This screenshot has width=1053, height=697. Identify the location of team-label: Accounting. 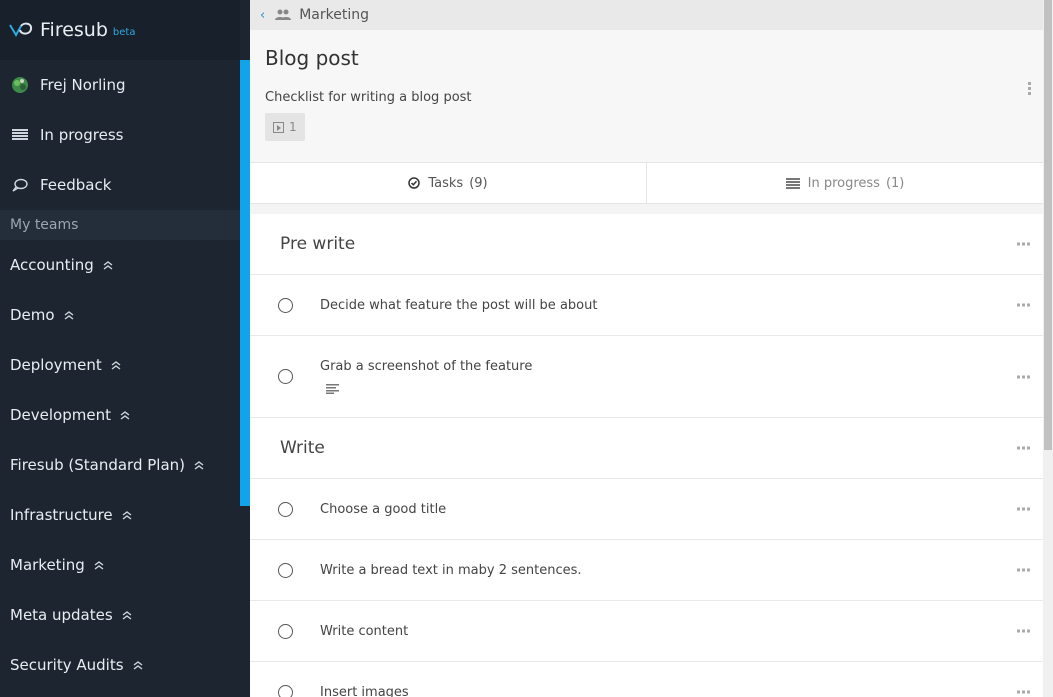
(52, 265).